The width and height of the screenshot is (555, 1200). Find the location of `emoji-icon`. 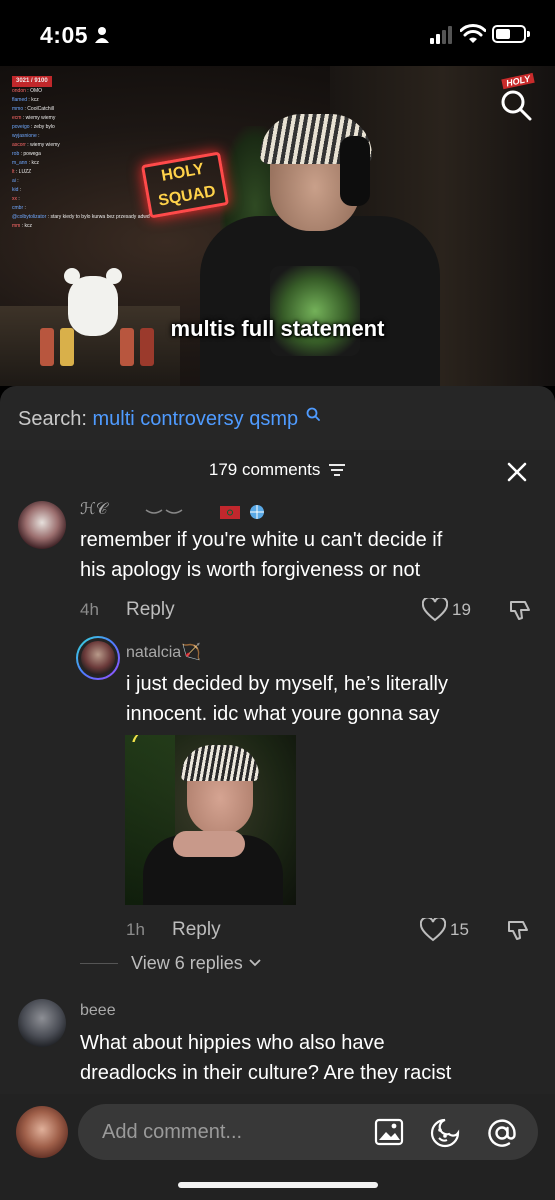

emoji-icon is located at coordinates (445, 1133).